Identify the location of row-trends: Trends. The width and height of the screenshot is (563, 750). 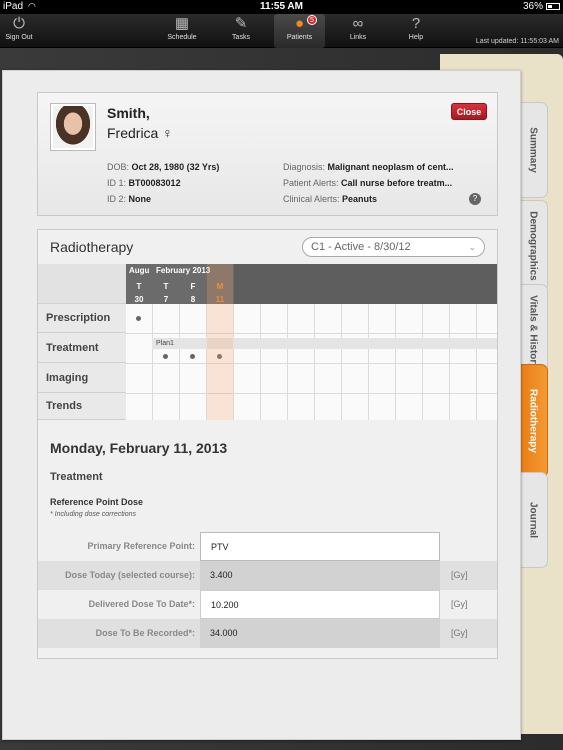
(82, 406).